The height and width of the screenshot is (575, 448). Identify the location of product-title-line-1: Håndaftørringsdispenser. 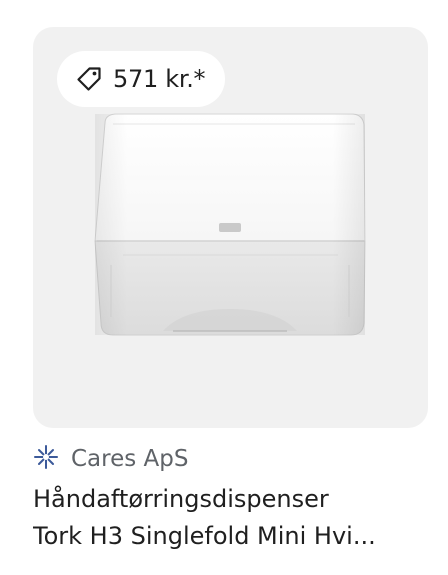
(181, 499).